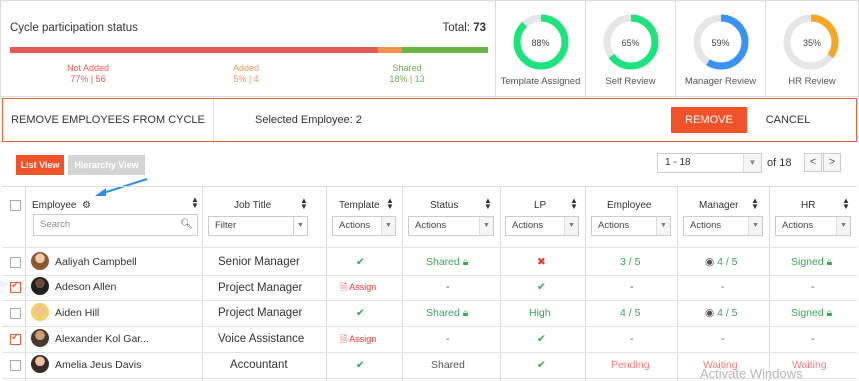 The height and width of the screenshot is (381, 859). What do you see at coordinates (751, 373) in the screenshot?
I see `activate-windows-watermark: Activate Windows` at bounding box center [751, 373].